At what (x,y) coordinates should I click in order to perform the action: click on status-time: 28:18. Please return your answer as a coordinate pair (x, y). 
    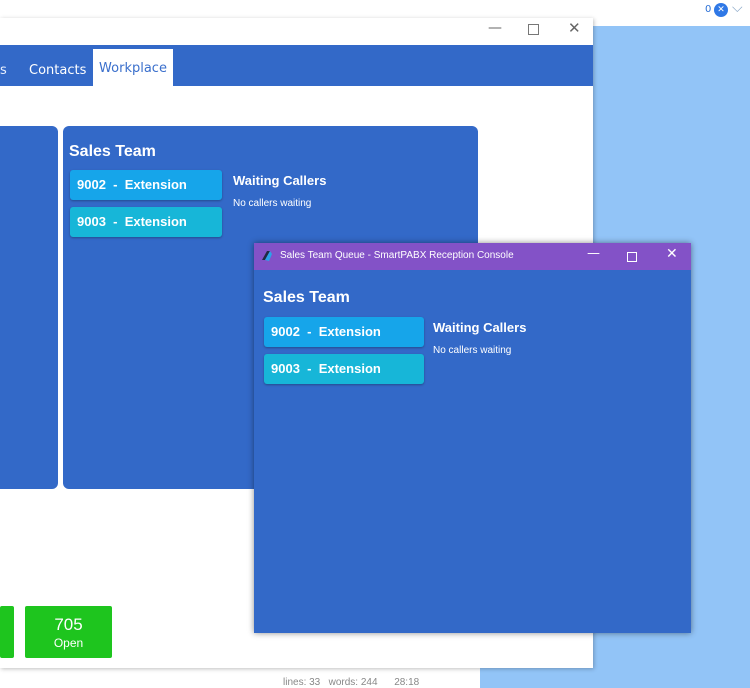
    Looking at the image, I should click on (407, 682).